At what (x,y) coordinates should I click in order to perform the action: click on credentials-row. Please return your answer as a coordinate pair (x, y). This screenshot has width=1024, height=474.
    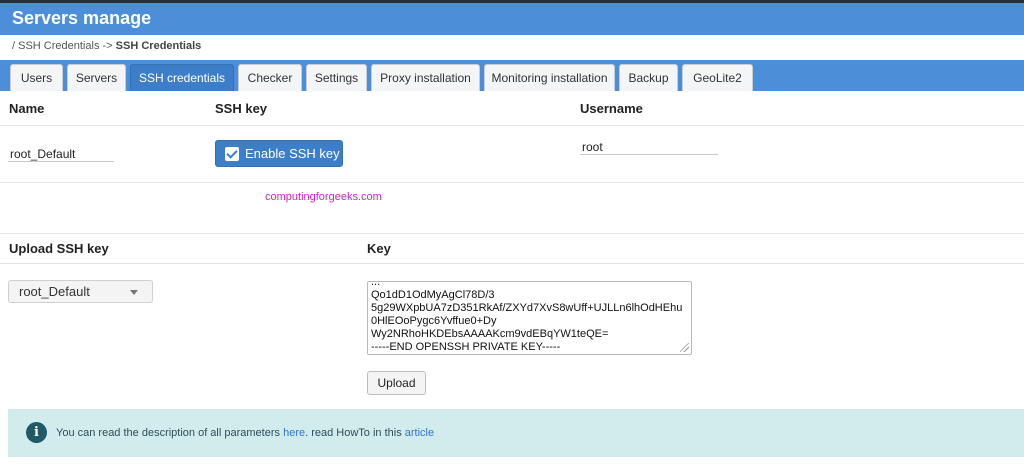
    Looking at the image, I should click on (512, 154).